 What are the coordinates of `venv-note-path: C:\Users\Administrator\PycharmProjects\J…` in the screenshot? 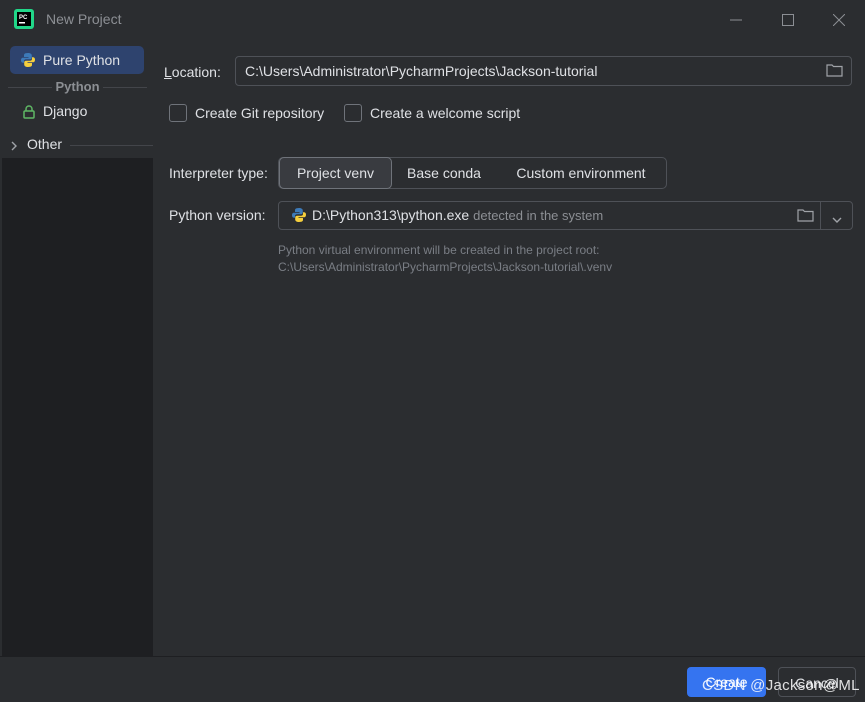 It's located at (445, 267).